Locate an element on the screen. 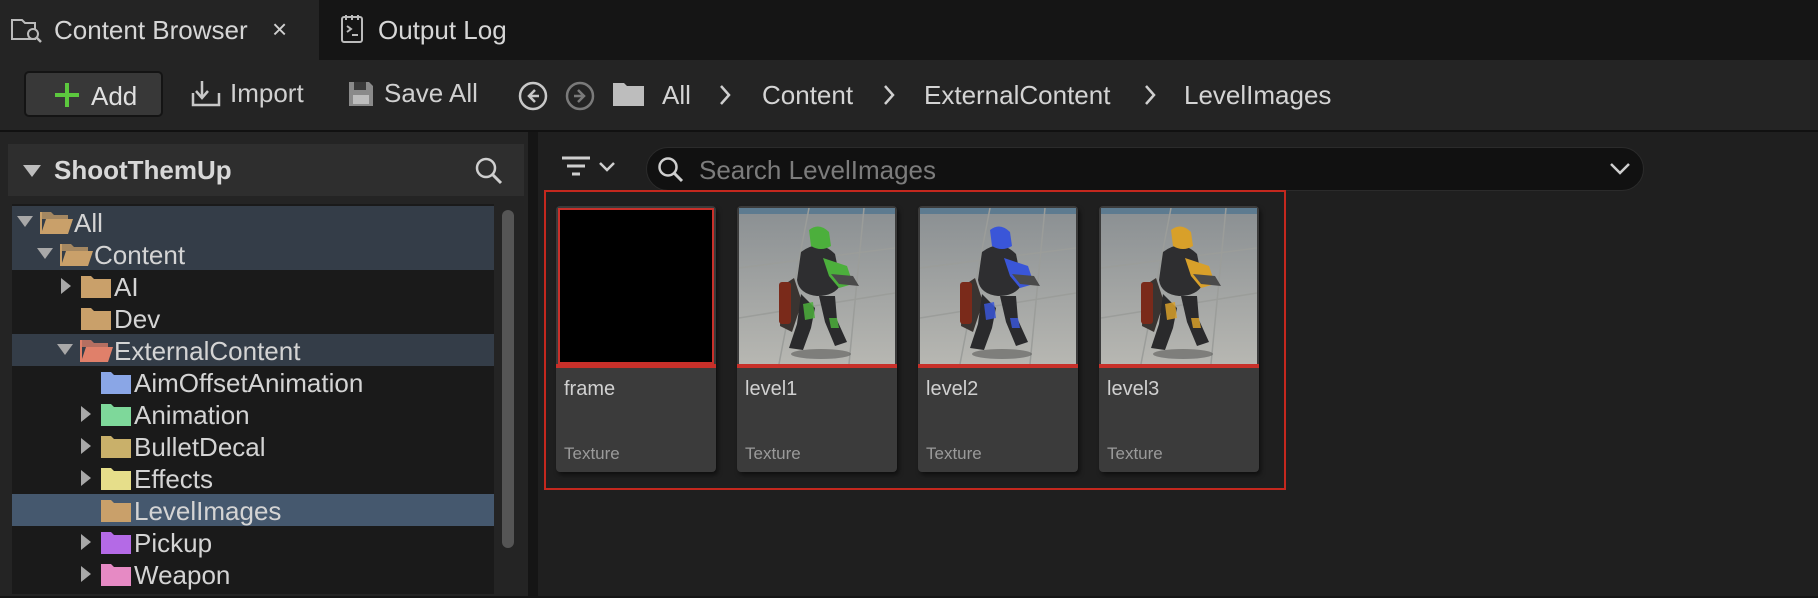  filter-icon is located at coordinates (593, 167).